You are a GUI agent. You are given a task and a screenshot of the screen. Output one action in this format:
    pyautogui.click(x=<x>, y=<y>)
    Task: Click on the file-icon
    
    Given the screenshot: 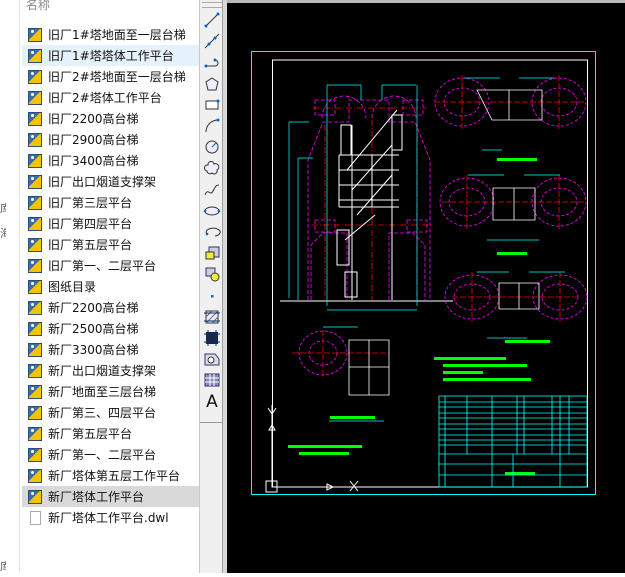 What is the action you would take?
    pyautogui.click(x=35, y=517)
    